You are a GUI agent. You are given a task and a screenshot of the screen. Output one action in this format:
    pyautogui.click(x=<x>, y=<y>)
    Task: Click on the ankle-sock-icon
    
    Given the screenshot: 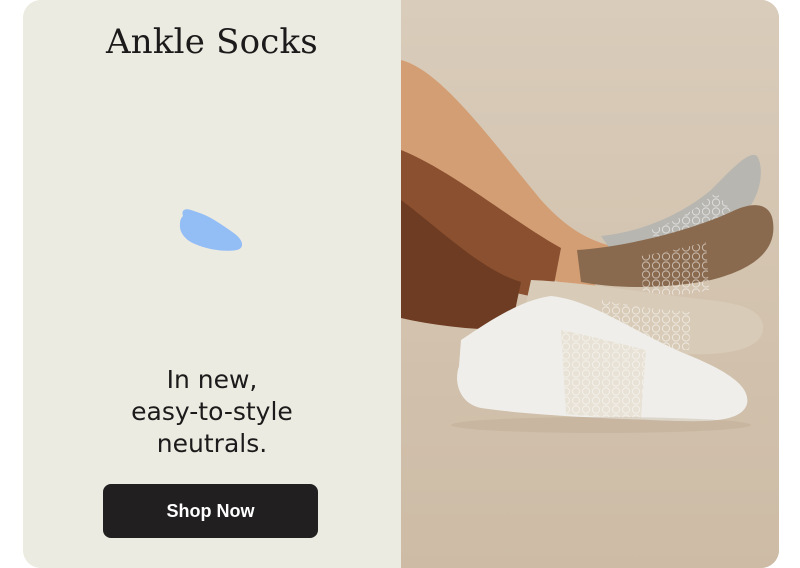 What is the action you would take?
    pyautogui.click(x=211, y=230)
    